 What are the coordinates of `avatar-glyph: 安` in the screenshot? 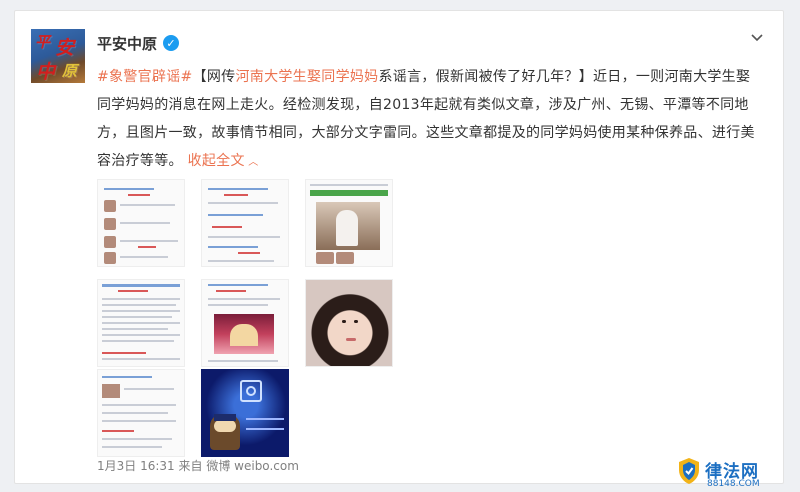 It's located at (65, 48).